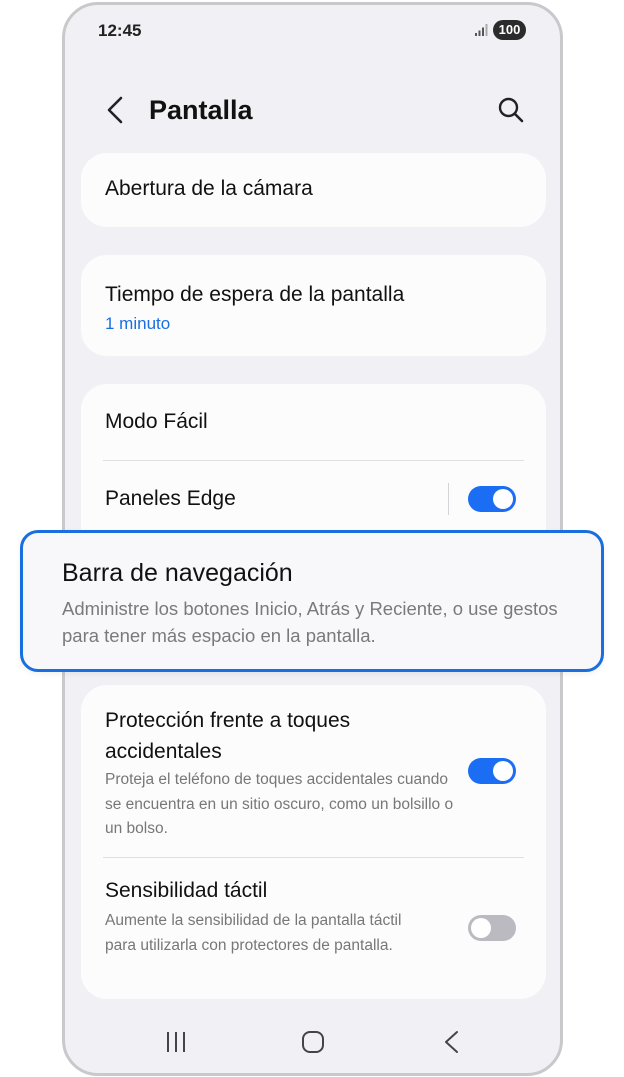 The height and width of the screenshot is (1077, 624). I want to click on status-bar: 12:45 100, so click(312, 31).